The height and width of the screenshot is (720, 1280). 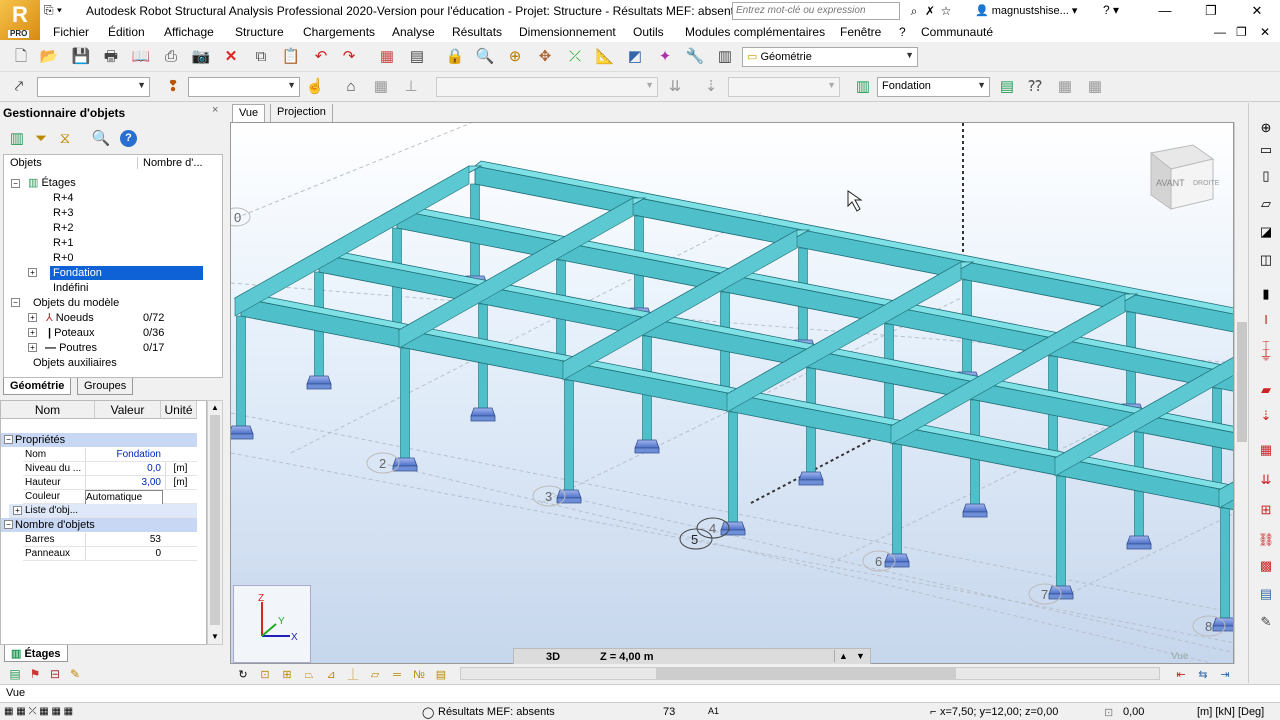 What do you see at coordinates (375, 675) in the screenshot?
I see `panel-icon: ▱` at bounding box center [375, 675].